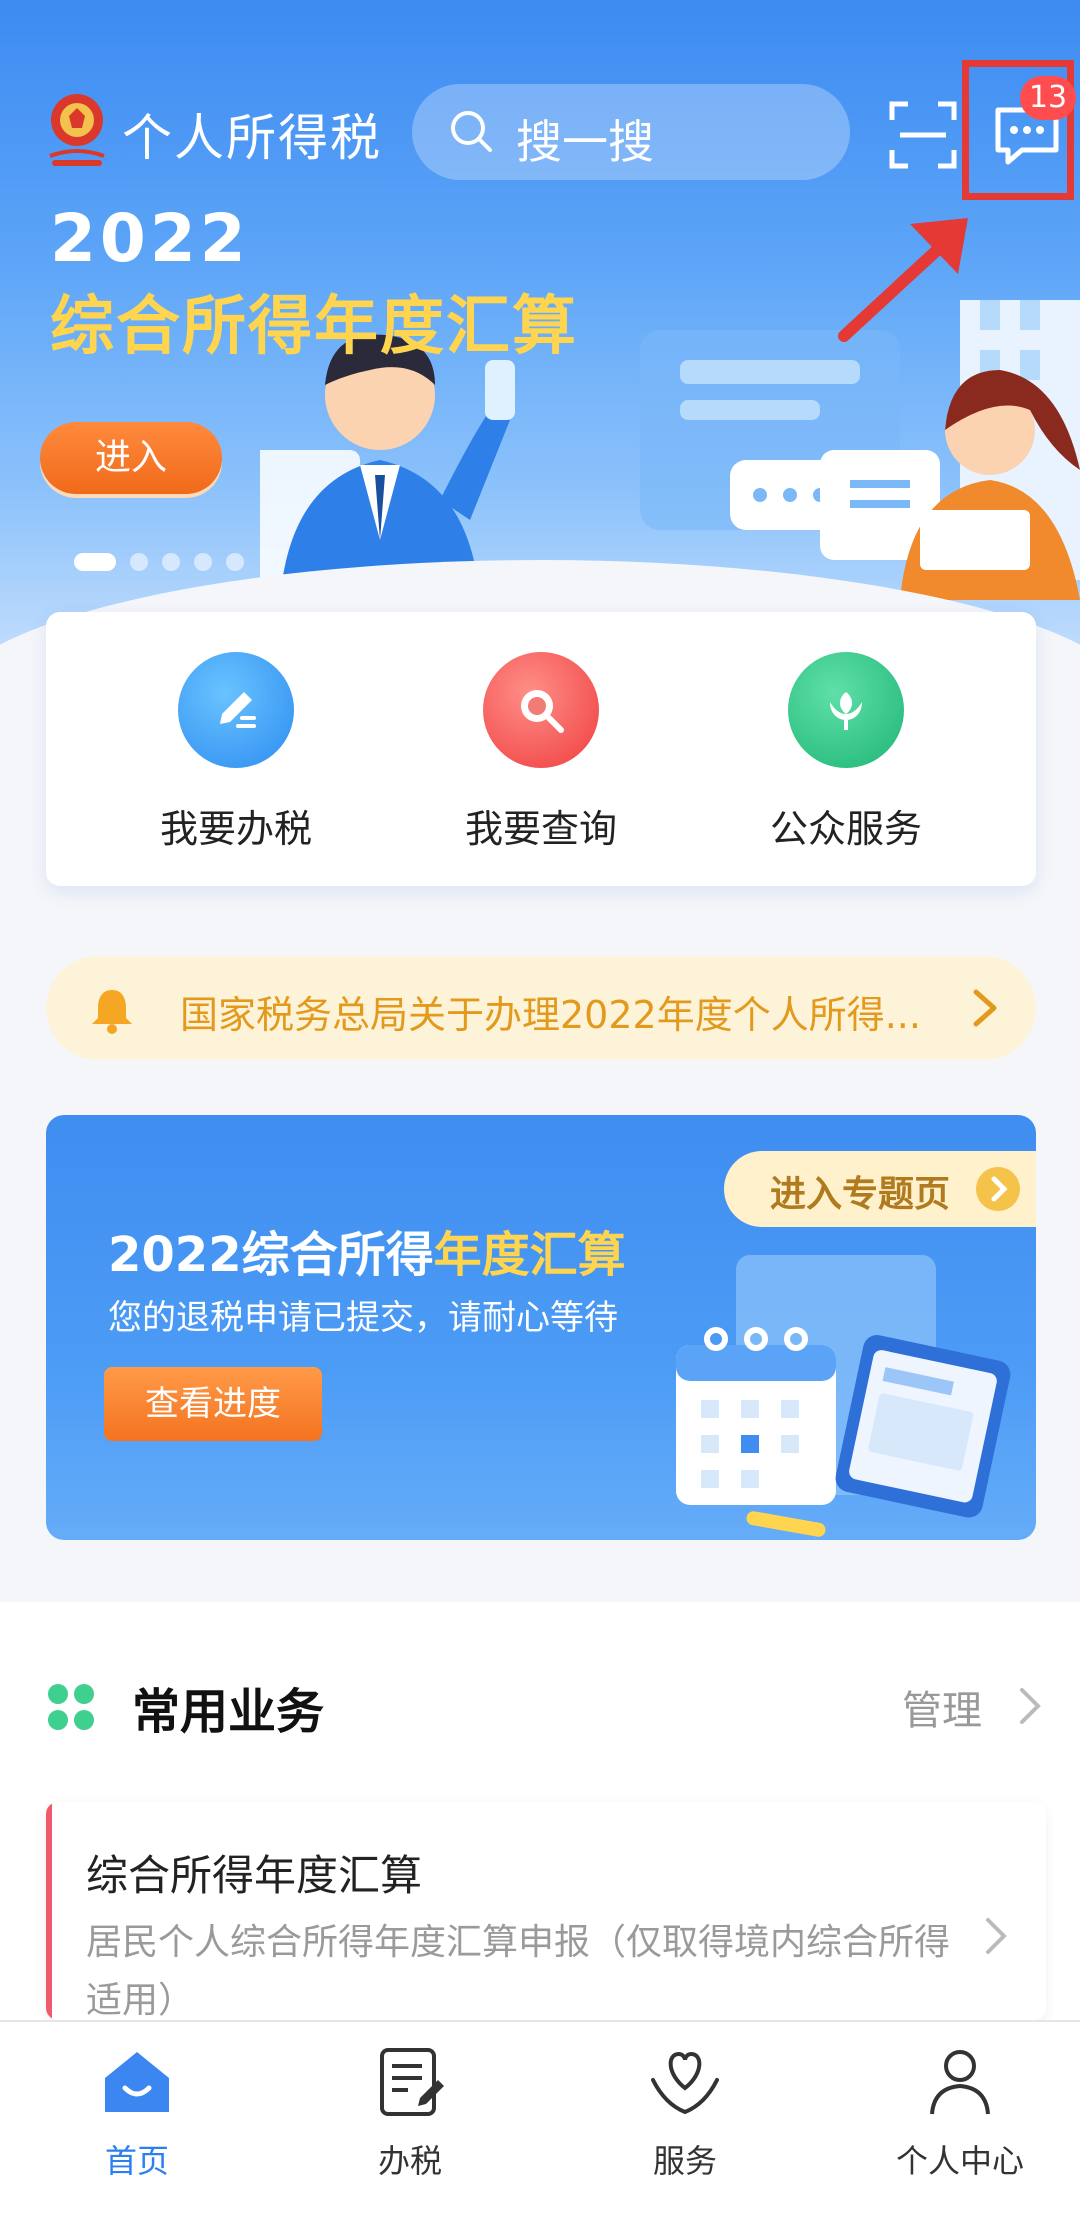 Image resolution: width=1080 pixels, height=2224 pixels. Describe the element at coordinates (518, 1971) in the screenshot. I see `service-card-description: 居民个人综合所得年度汇算申报（仅取得境内综合所得适用）` at that location.